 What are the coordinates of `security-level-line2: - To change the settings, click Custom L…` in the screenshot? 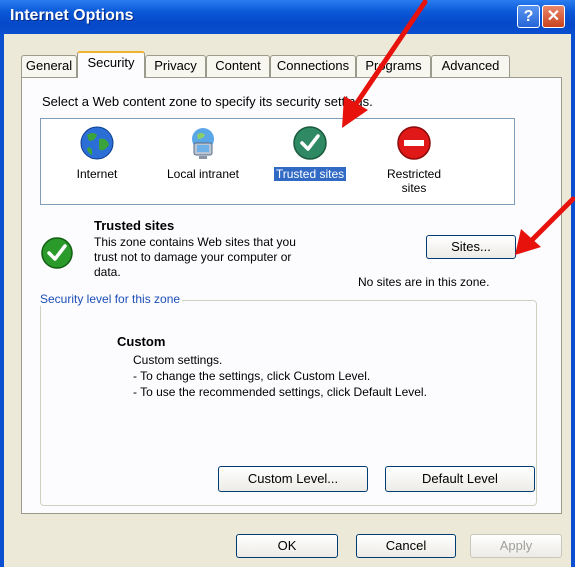 It's located at (252, 376).